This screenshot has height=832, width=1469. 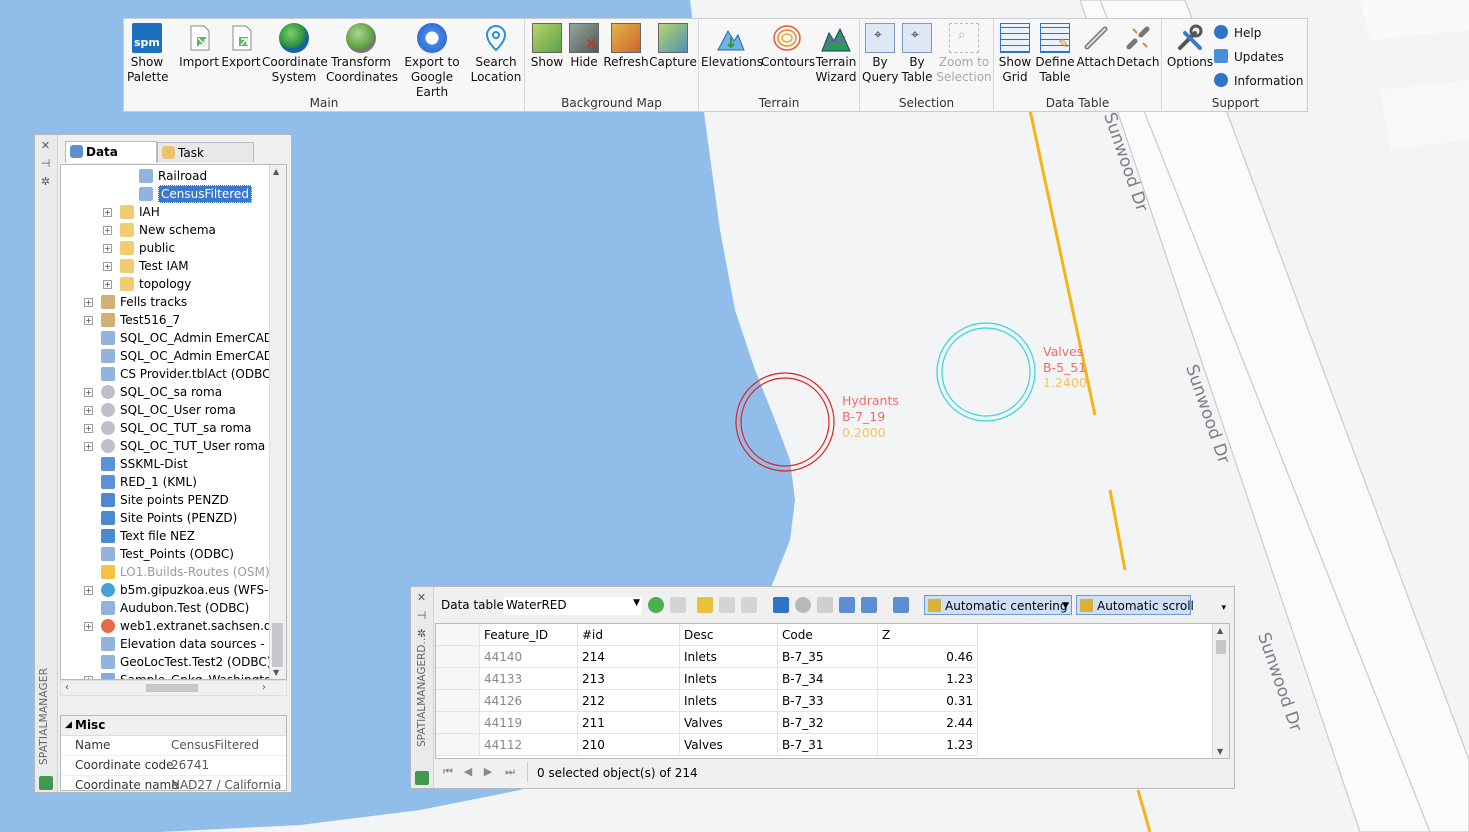 What do you see at coordinates (173, 675) in the screenshot?
I see `tree-item: +Sample_Gpkg_WashingtonD` at bounding box center [173, 675].